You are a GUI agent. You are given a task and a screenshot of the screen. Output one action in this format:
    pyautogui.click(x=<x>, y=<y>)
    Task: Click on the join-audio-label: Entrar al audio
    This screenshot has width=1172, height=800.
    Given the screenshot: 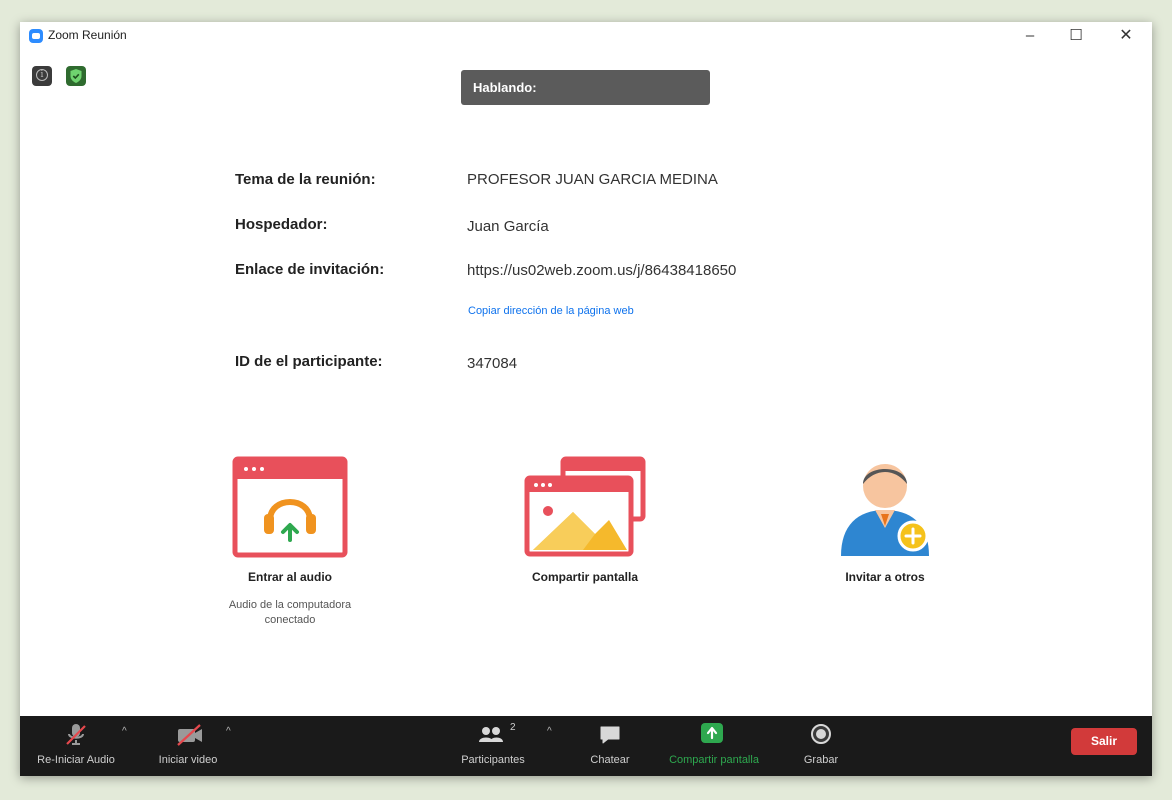 What is the action you would take?
    pyautogui.click(x=290, y=577)
    